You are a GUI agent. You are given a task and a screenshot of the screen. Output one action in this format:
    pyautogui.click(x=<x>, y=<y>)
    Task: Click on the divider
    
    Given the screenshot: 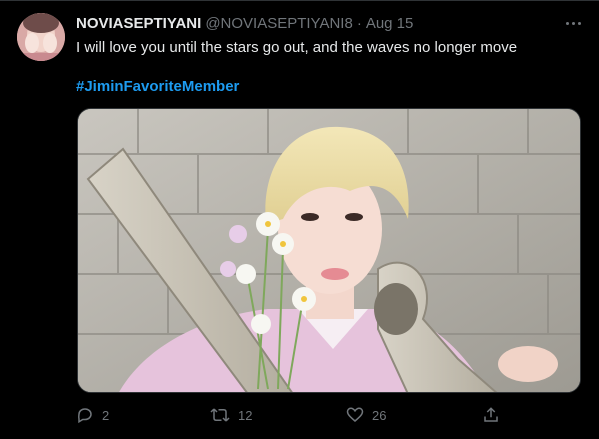 What is the action you would take?
    pyautogui.click(x=299, y=0)
    